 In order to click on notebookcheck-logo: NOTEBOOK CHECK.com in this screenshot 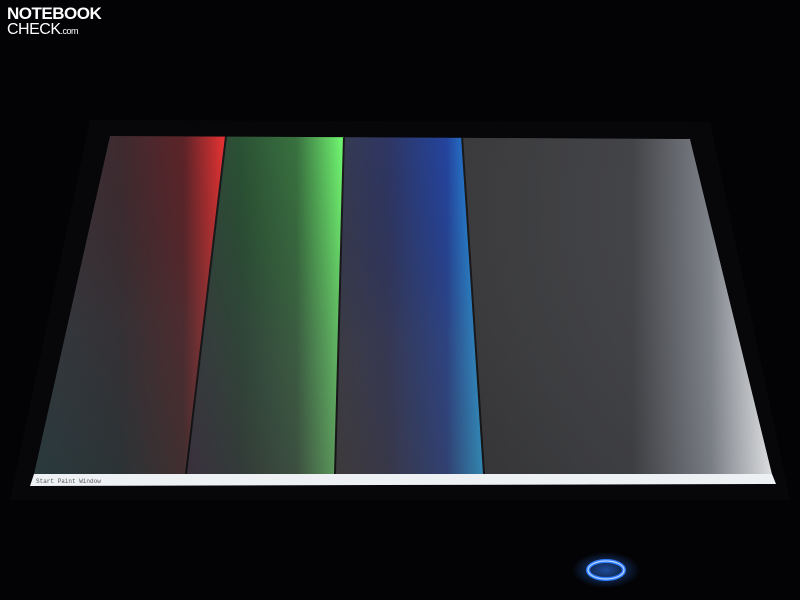, I will do `click(54, 21)`.